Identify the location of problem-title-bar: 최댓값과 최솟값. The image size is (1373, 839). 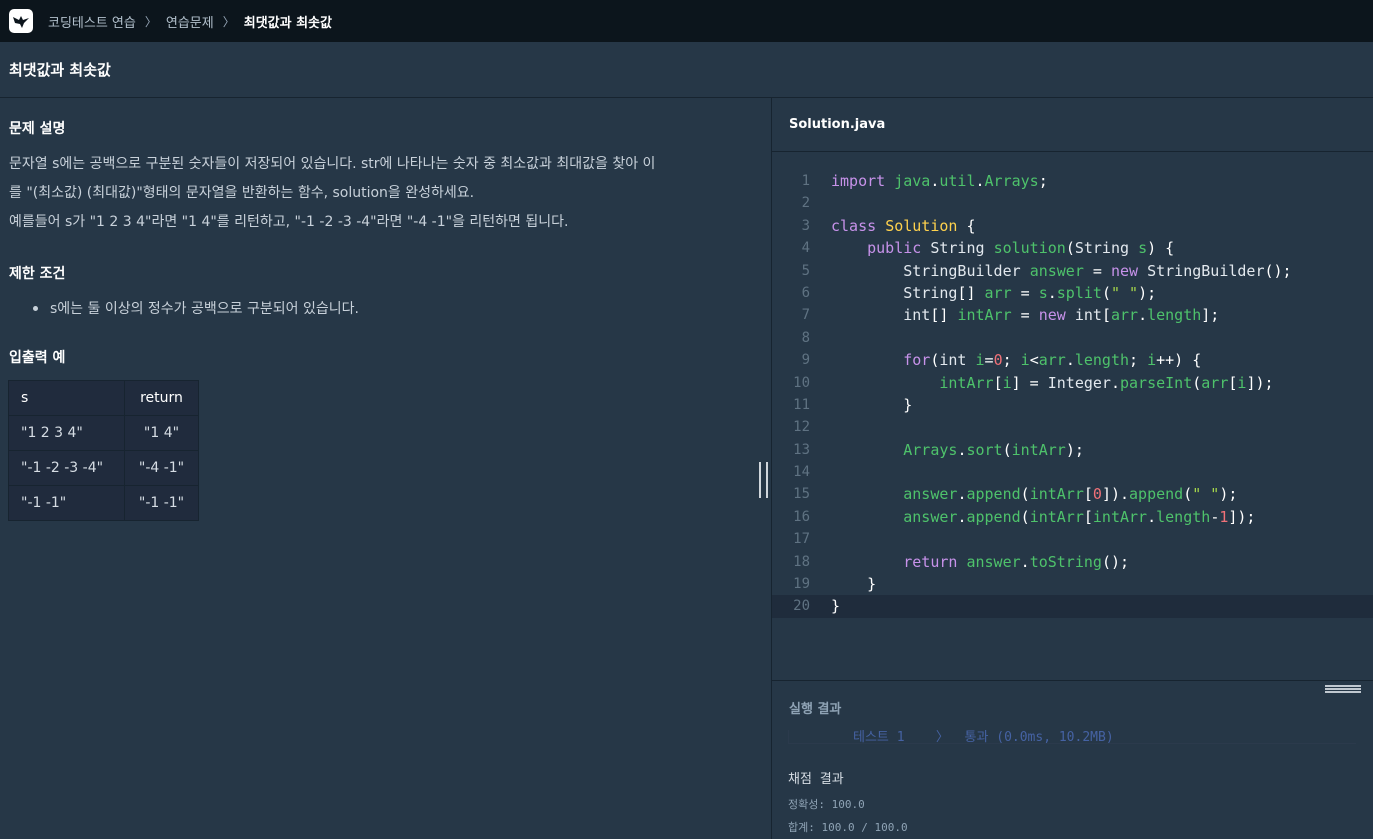
(686, 70).